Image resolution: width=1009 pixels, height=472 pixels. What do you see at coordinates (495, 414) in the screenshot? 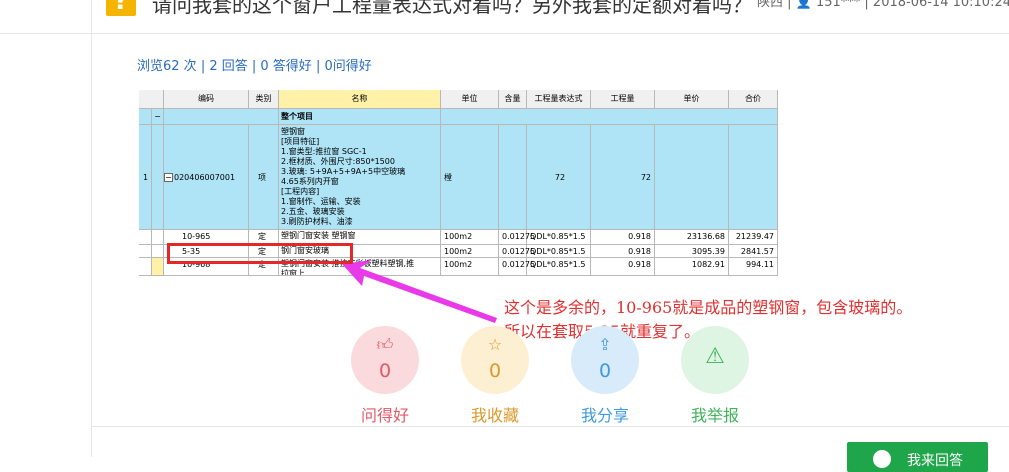
I see `action-label: 我收藏` at bounding box center [495, 414].